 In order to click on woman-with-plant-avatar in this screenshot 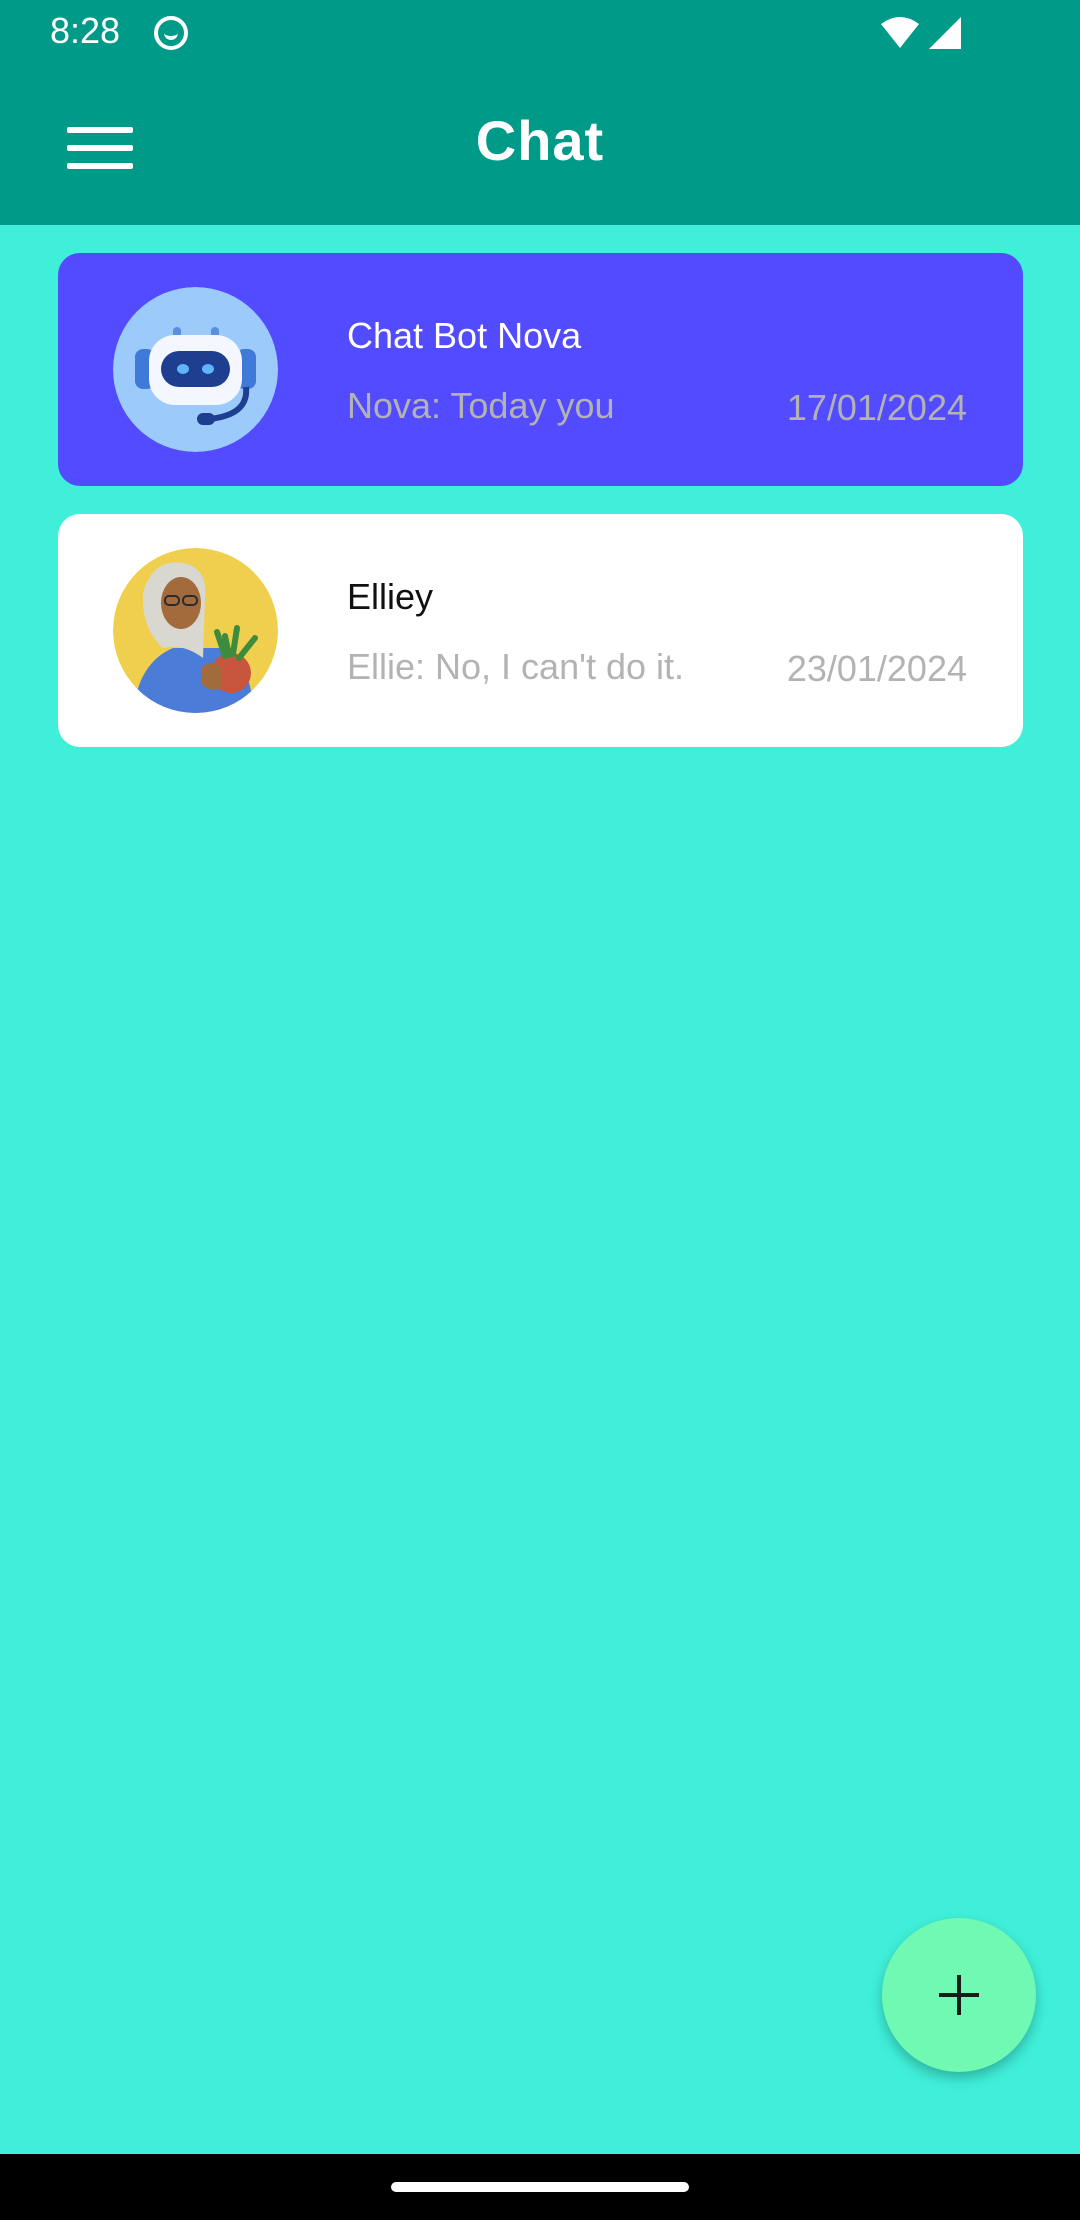, I will do `click(195, 630)`.